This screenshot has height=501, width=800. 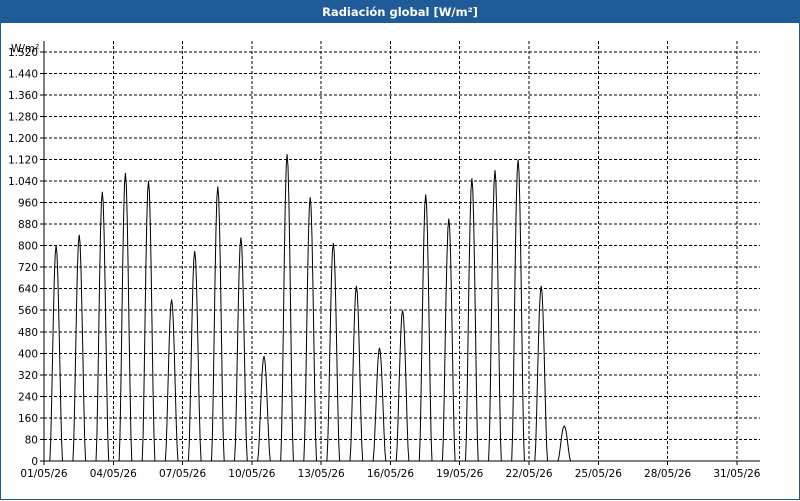 What do you see at coordinates (25, 49) in the screenshot?
I see `y-axis-unit-label: W/m²` at bounding box center [25, 49].